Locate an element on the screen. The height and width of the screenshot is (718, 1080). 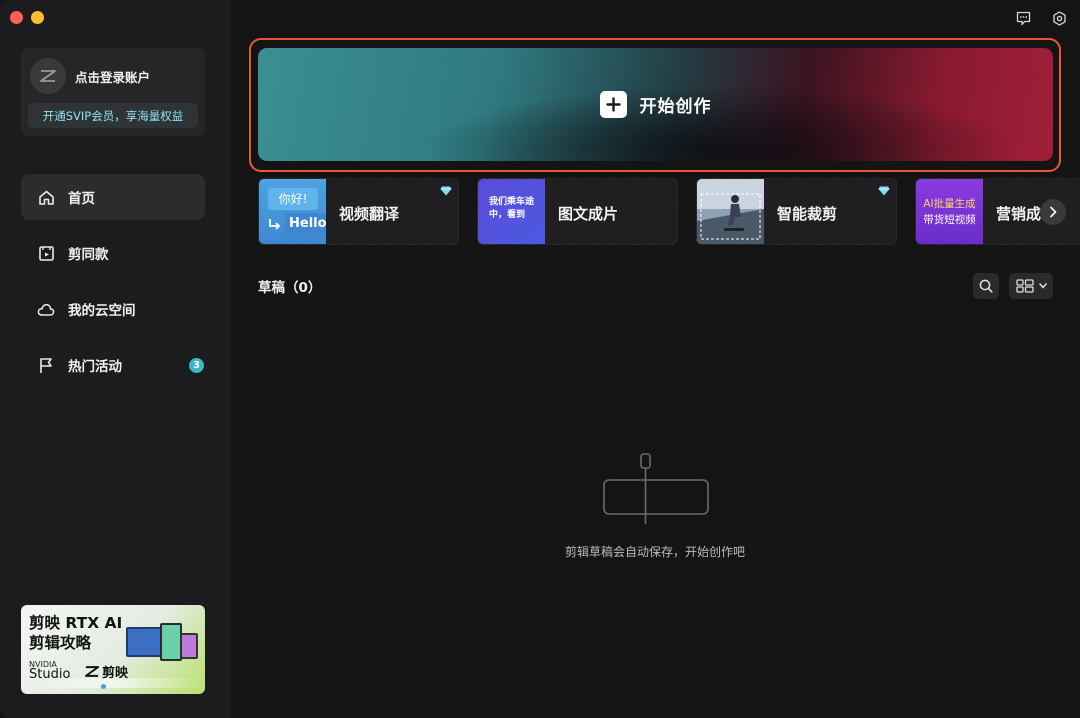
feature-card-text-to-video: 我们乘车途中，看到 图文成片 is located at coordinates (577, 211).